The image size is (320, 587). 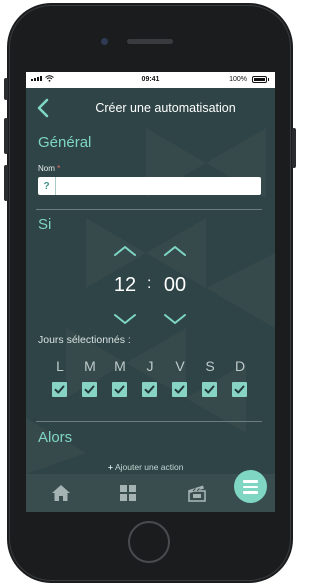 What do you see at coordinates (59, 389) in the screenshot?
I see `checkbox-monday` at bounding box center [59, 389].